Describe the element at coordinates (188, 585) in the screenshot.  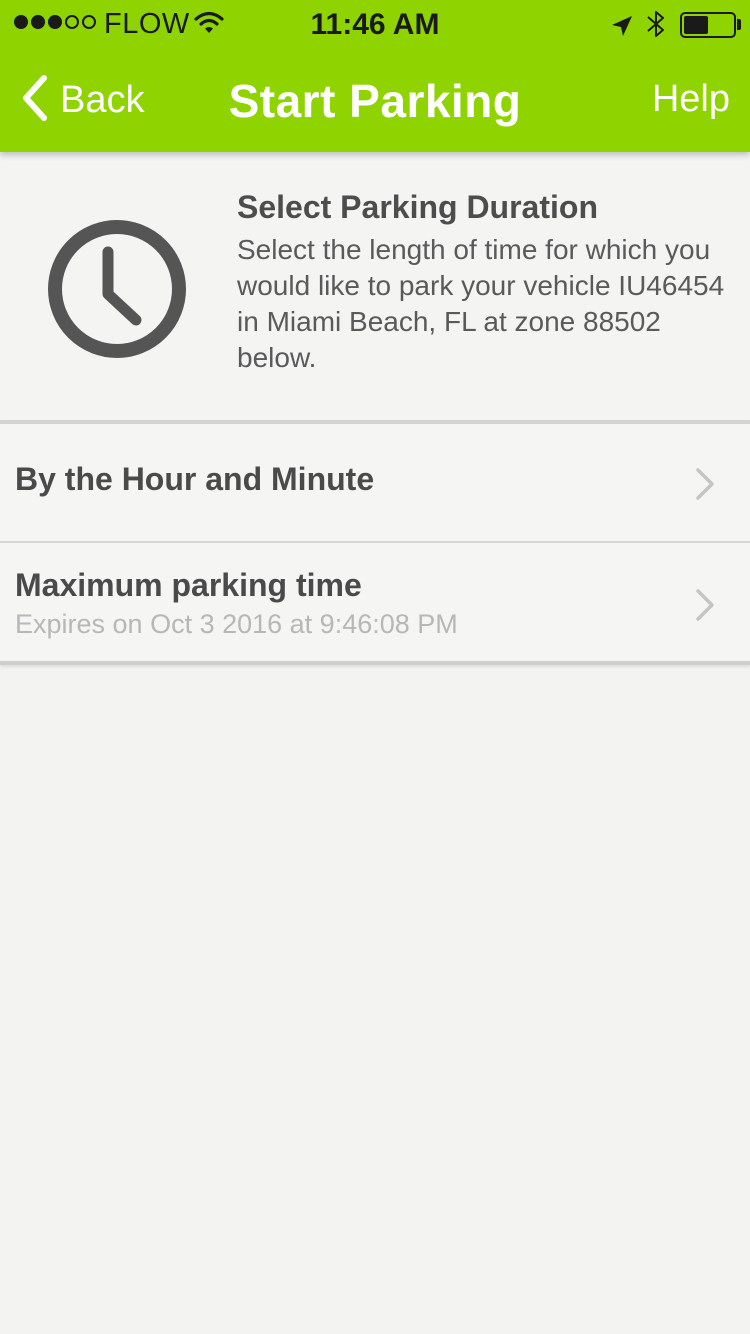
I see `option-title: Maximum parking time` at that location.